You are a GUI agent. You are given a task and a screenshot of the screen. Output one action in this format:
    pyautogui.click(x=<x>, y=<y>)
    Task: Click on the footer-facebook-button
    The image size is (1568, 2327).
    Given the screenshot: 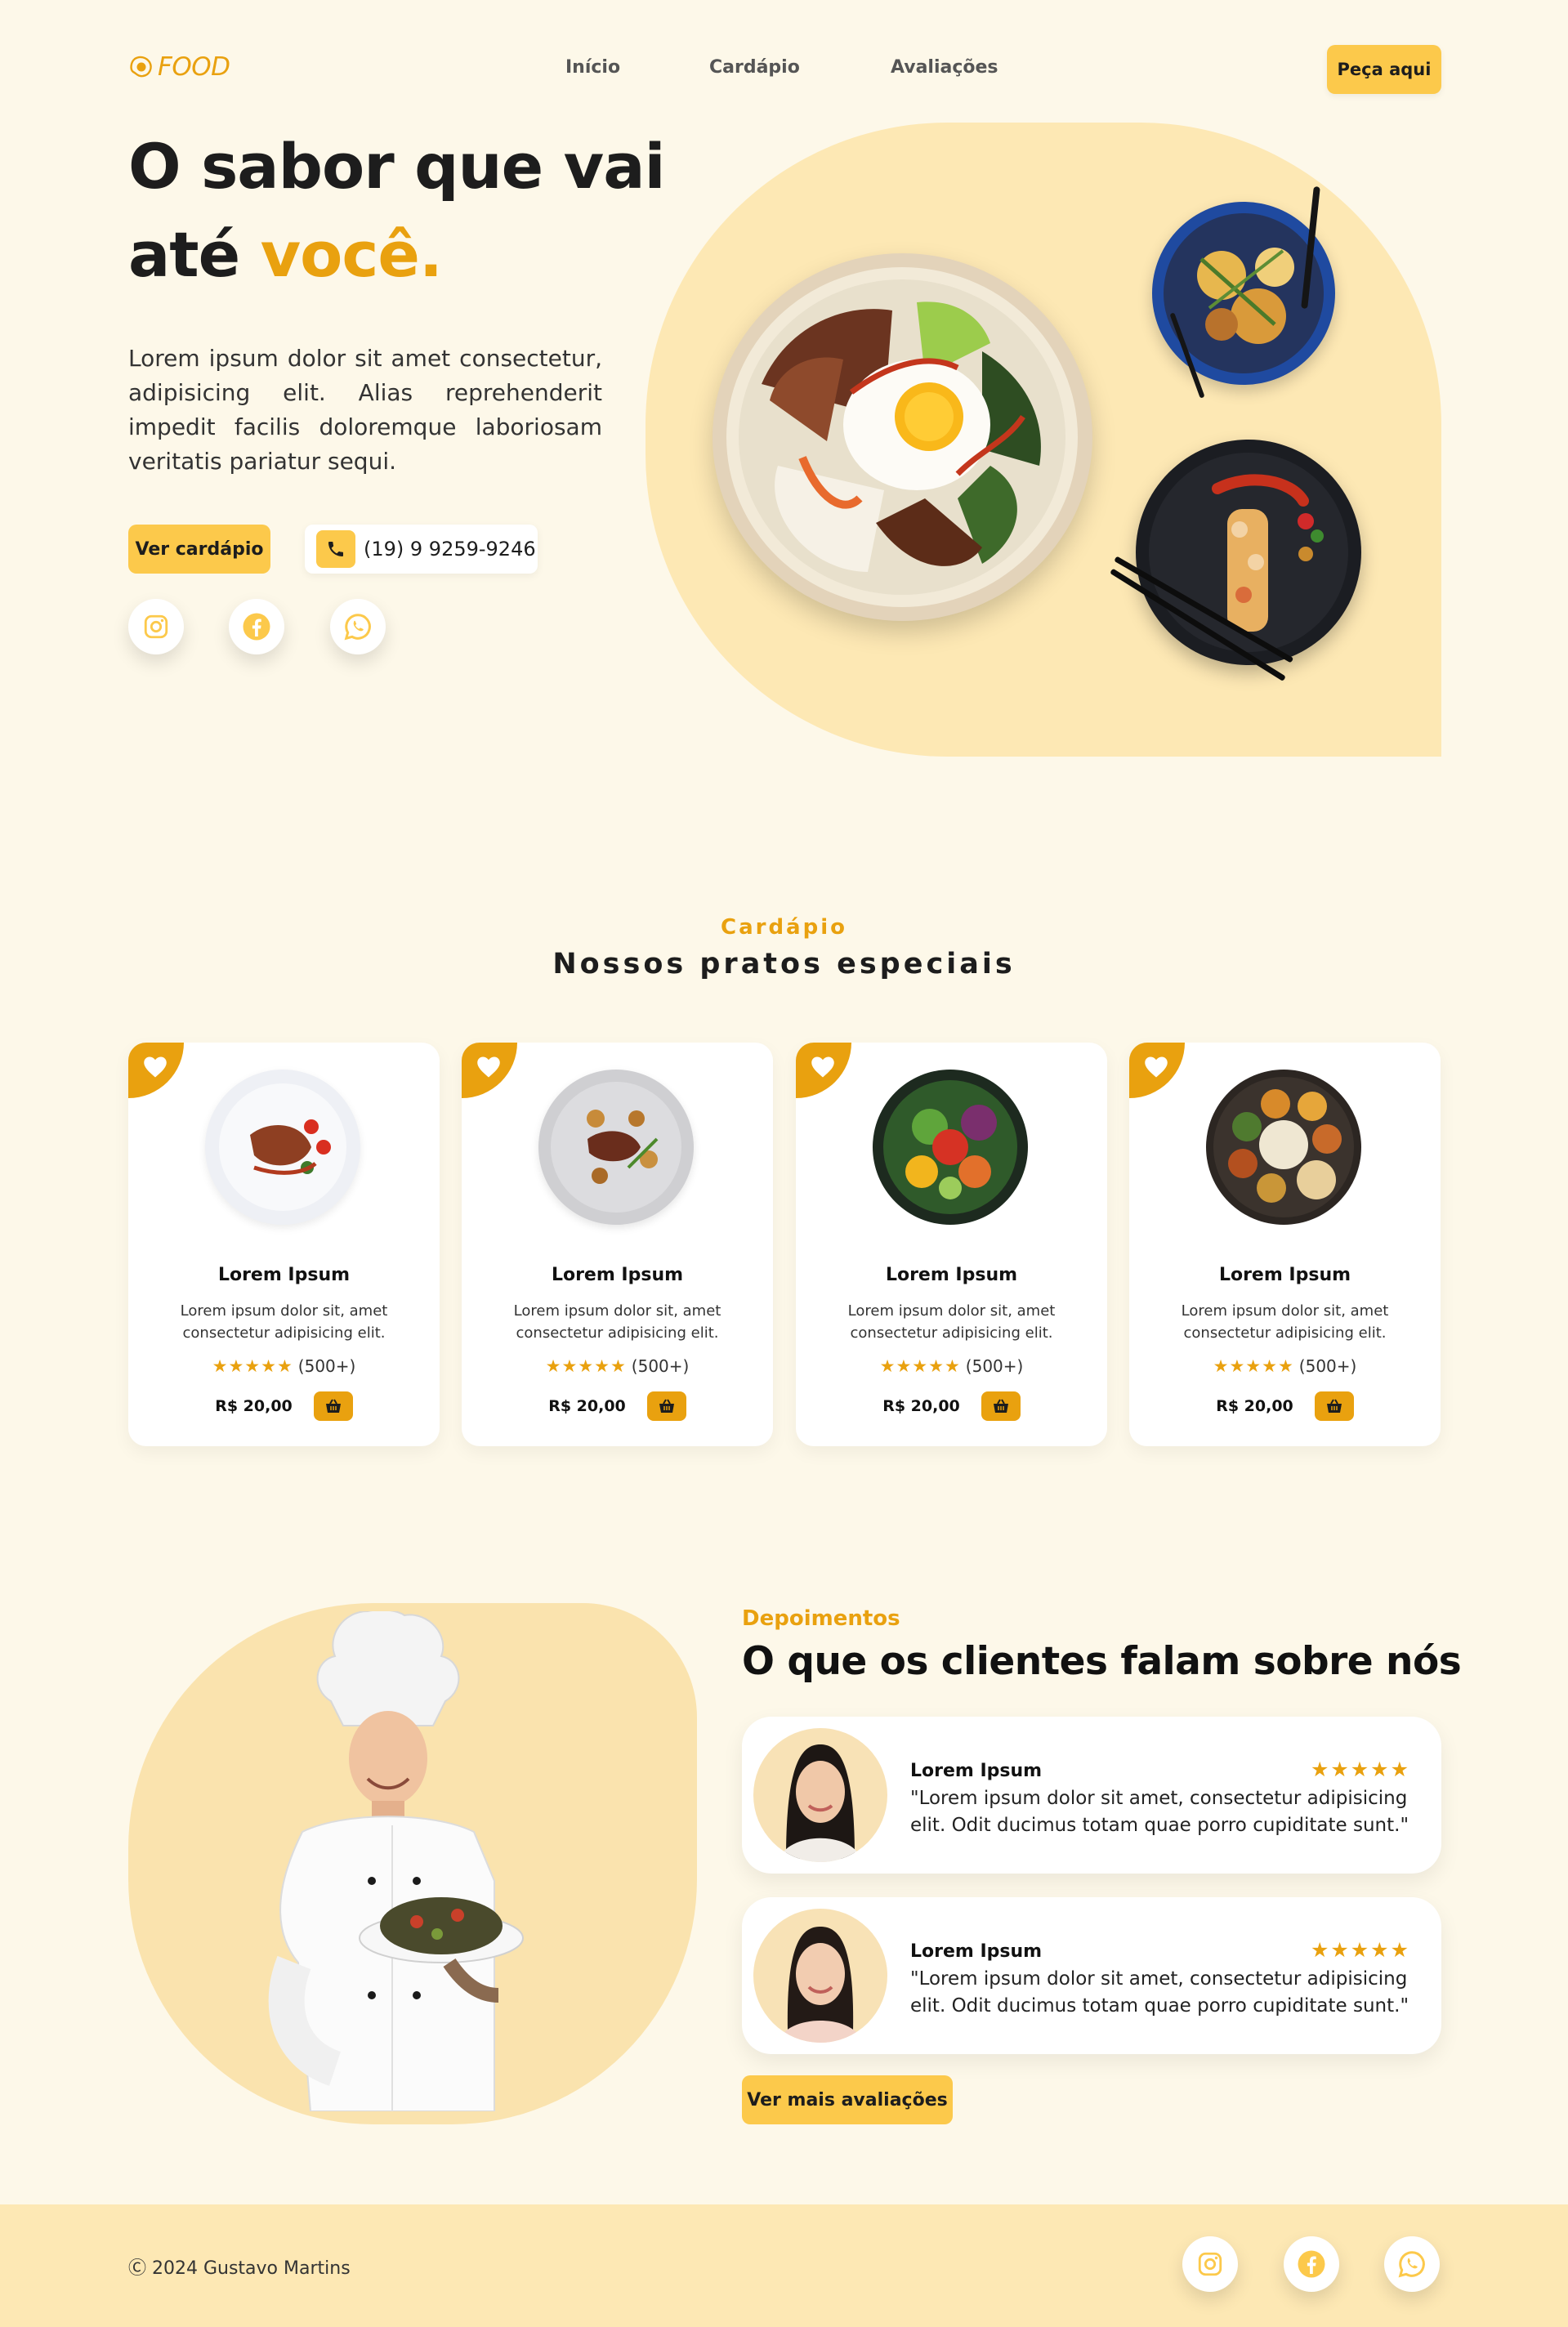 What is the action you would take?
    pyautogui.click(x=1311, y=2264)
    